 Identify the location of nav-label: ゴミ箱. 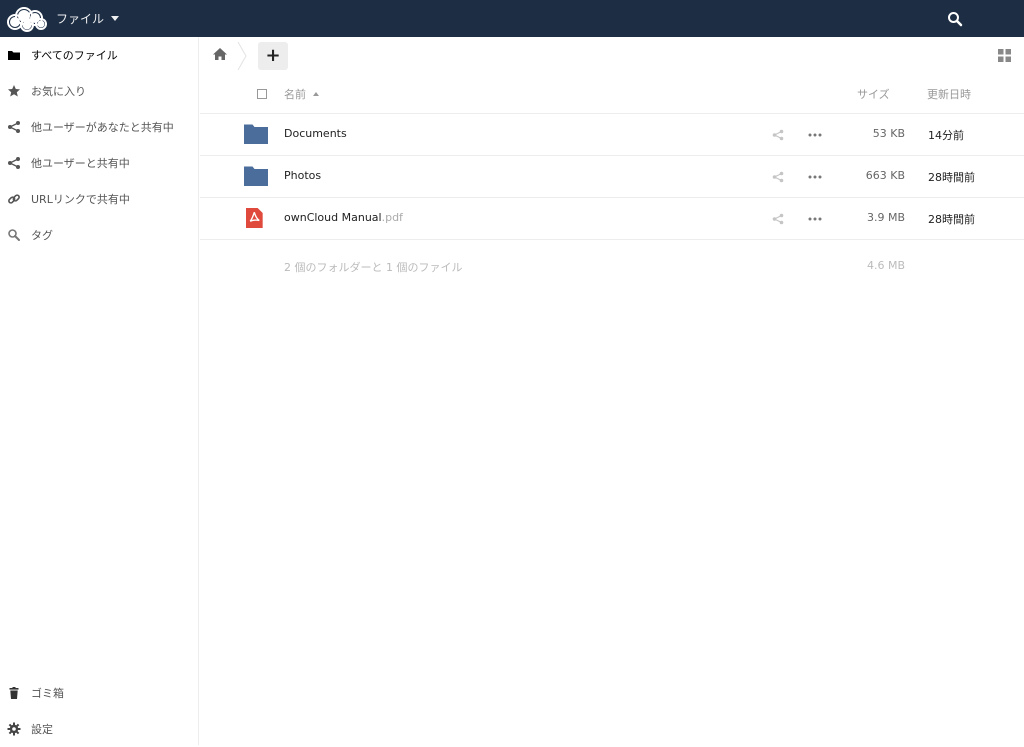
(47, 693).